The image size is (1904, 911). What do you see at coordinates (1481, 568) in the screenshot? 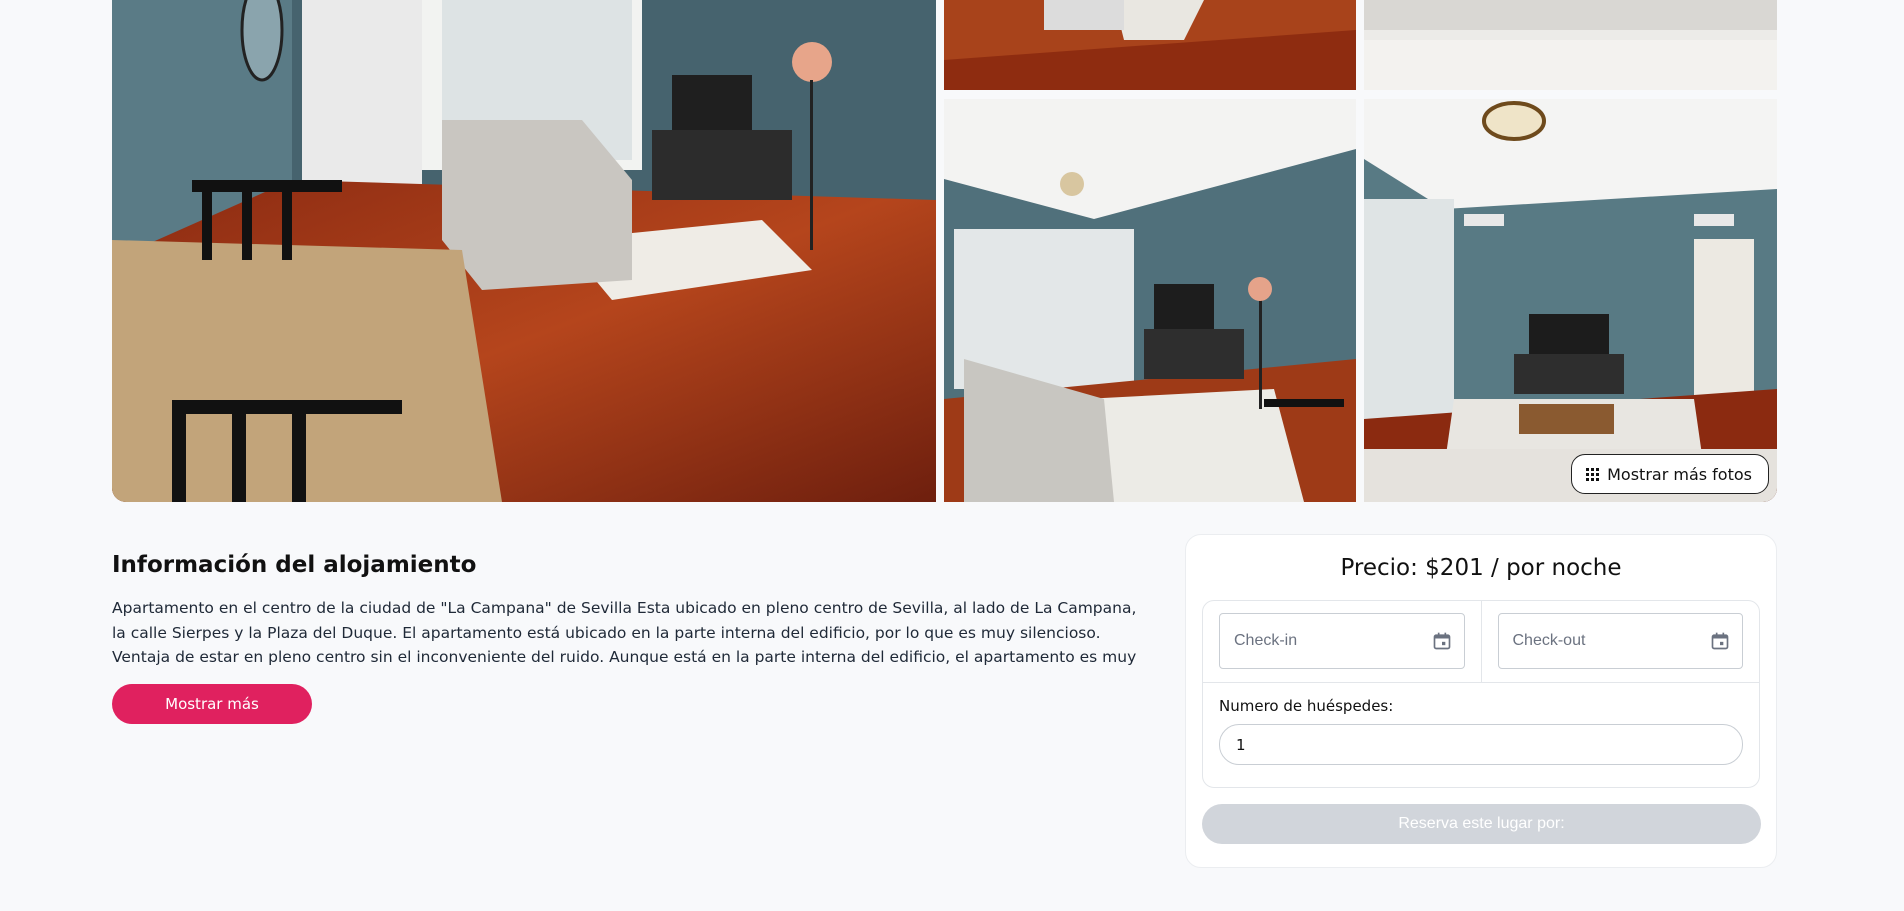
I see `price-text: Precio: $201 / por noche` at bounding box center [1481, 568].